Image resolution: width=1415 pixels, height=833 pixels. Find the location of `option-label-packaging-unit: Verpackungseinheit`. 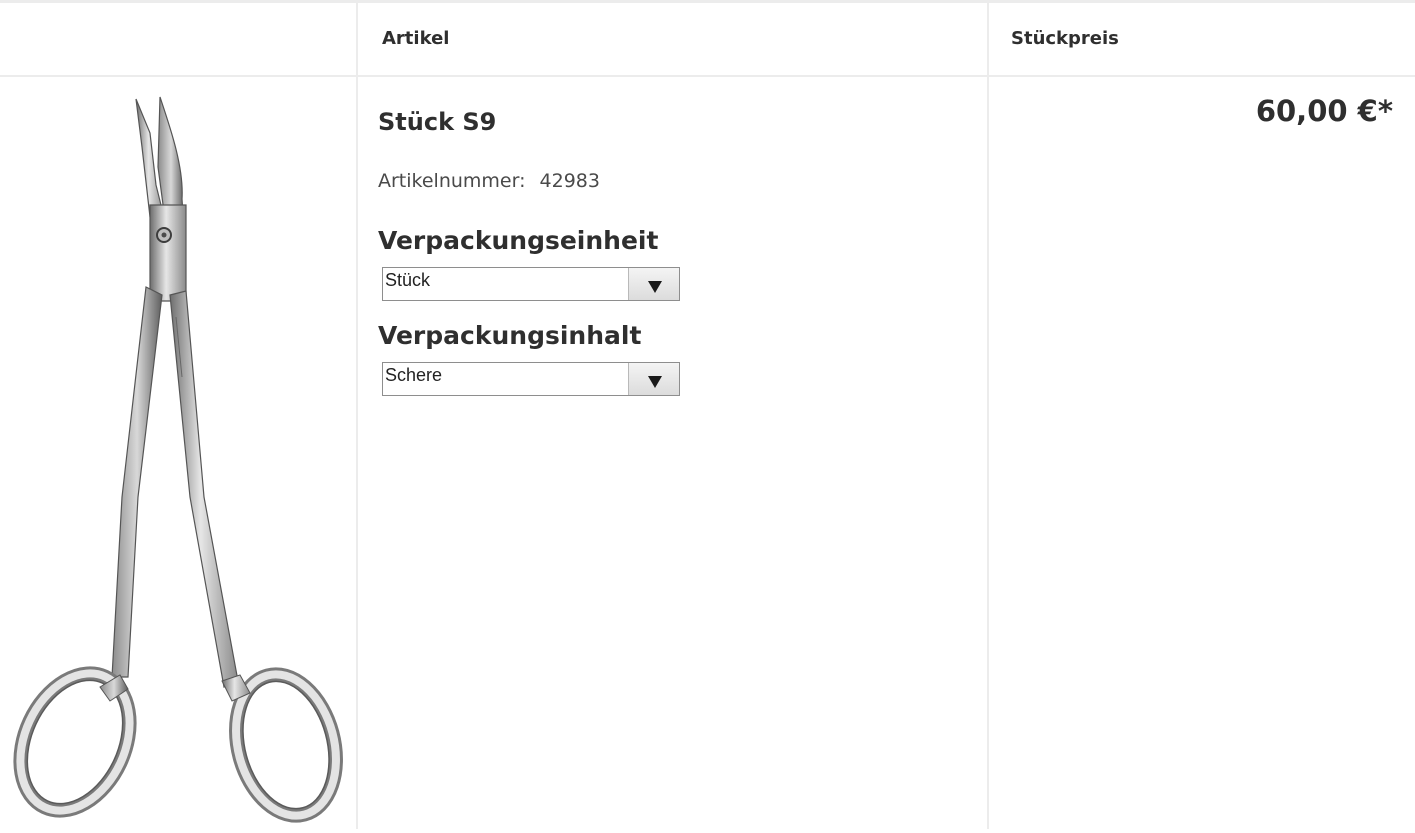

option-label-packaging-unit: Verpackungseinheit is located at coordinates (518, 240).